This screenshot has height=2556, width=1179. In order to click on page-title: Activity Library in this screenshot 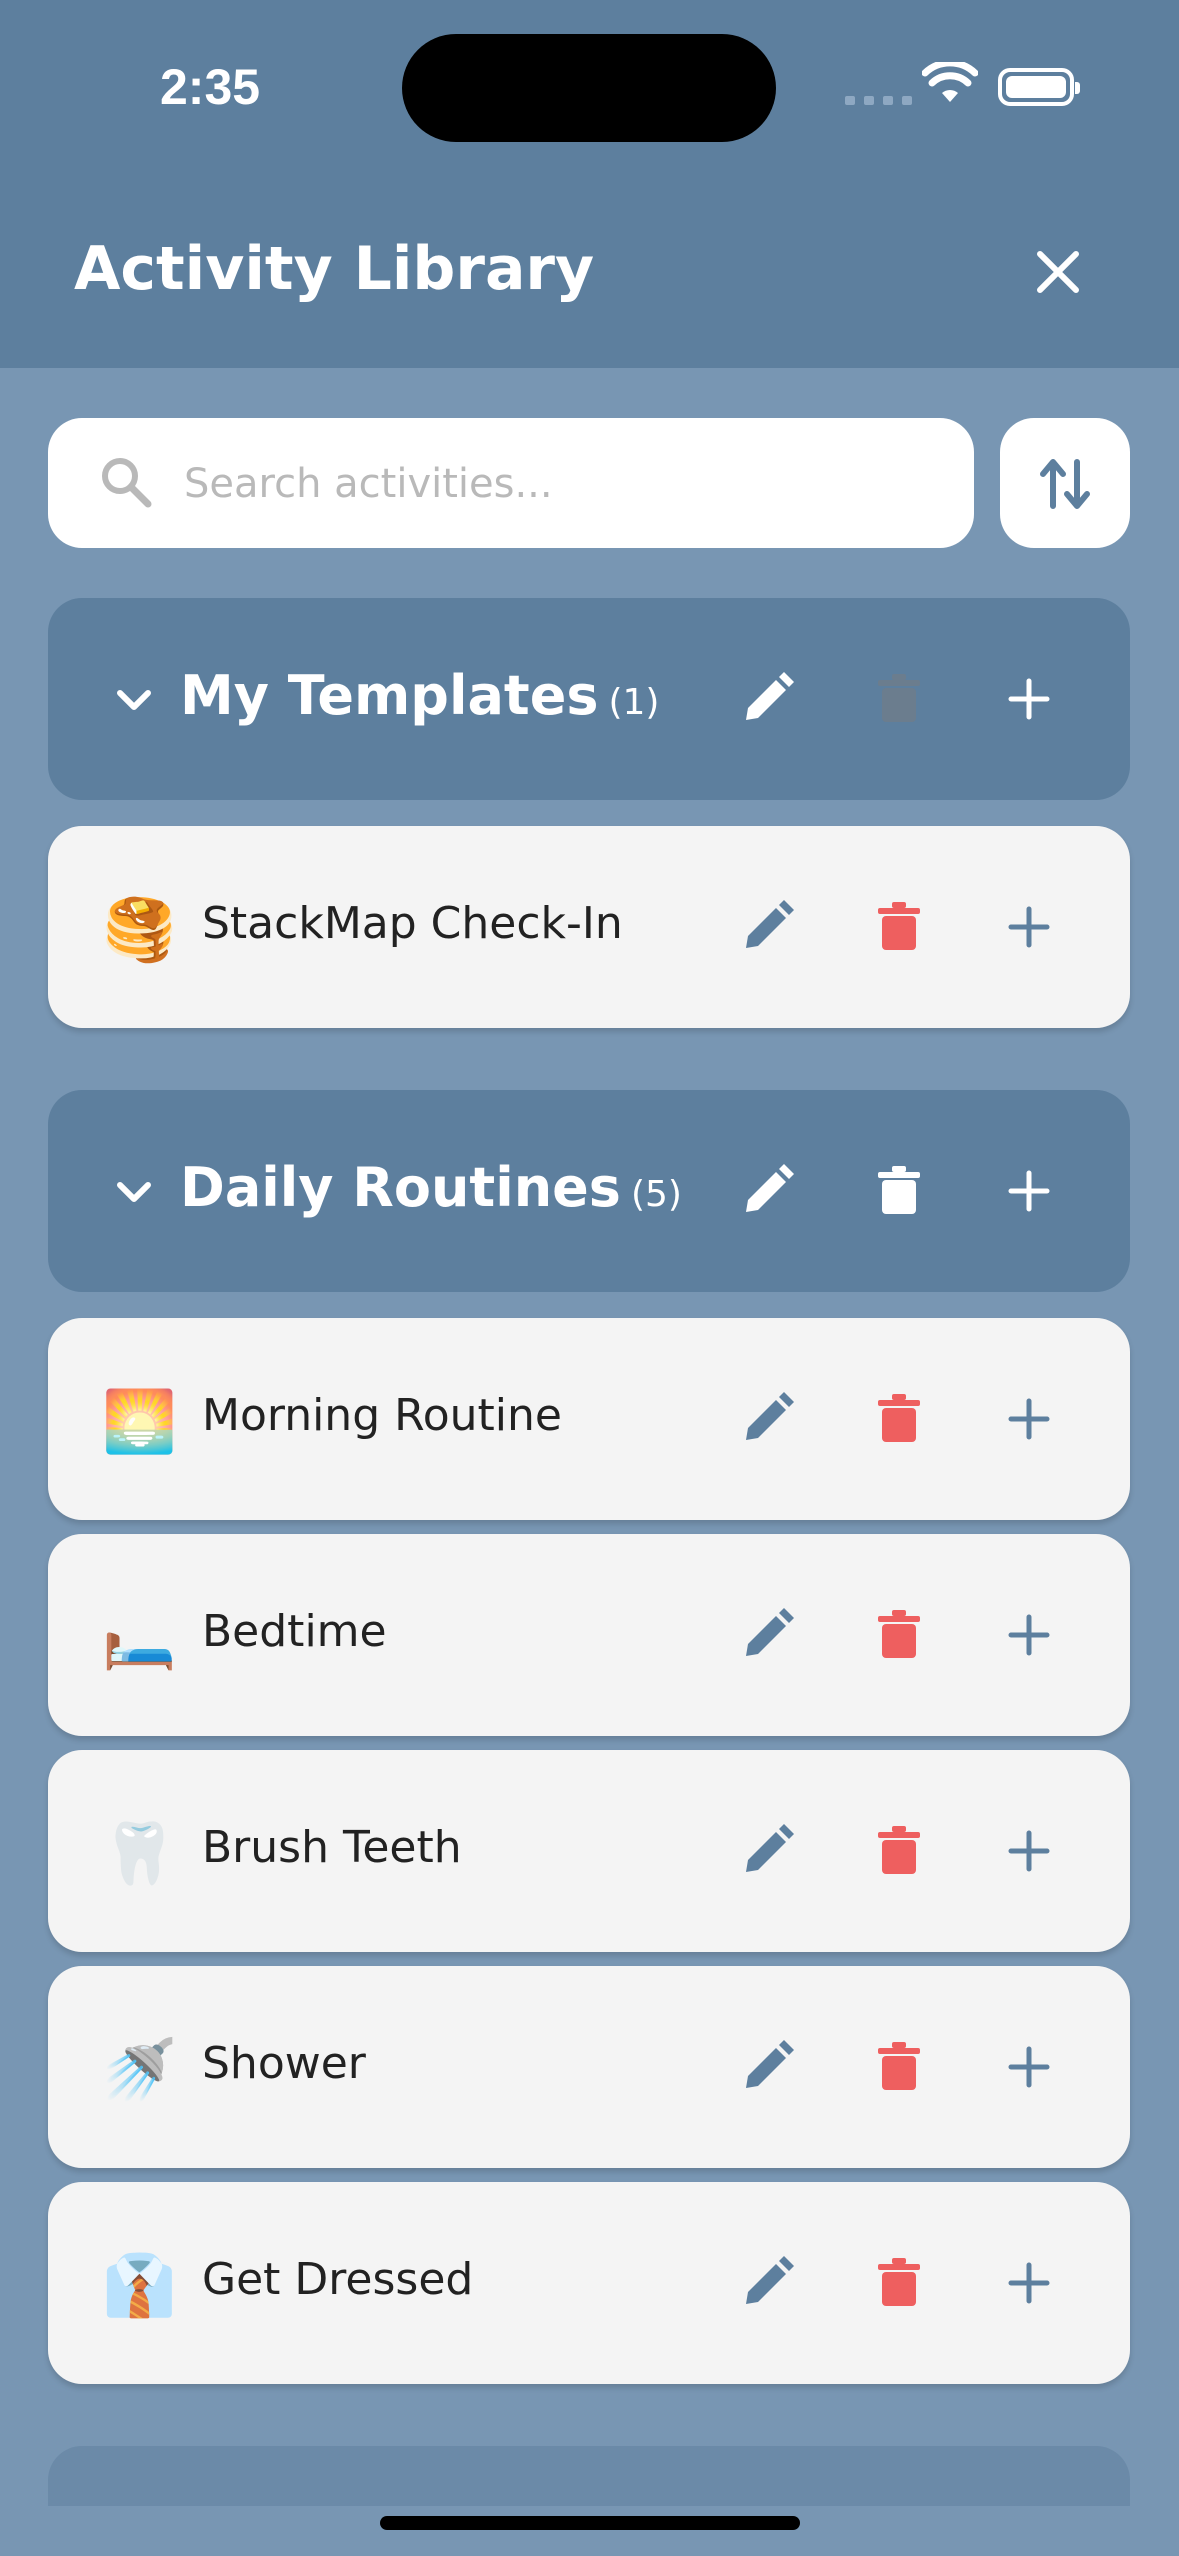, I will do `click(334, 269)`.